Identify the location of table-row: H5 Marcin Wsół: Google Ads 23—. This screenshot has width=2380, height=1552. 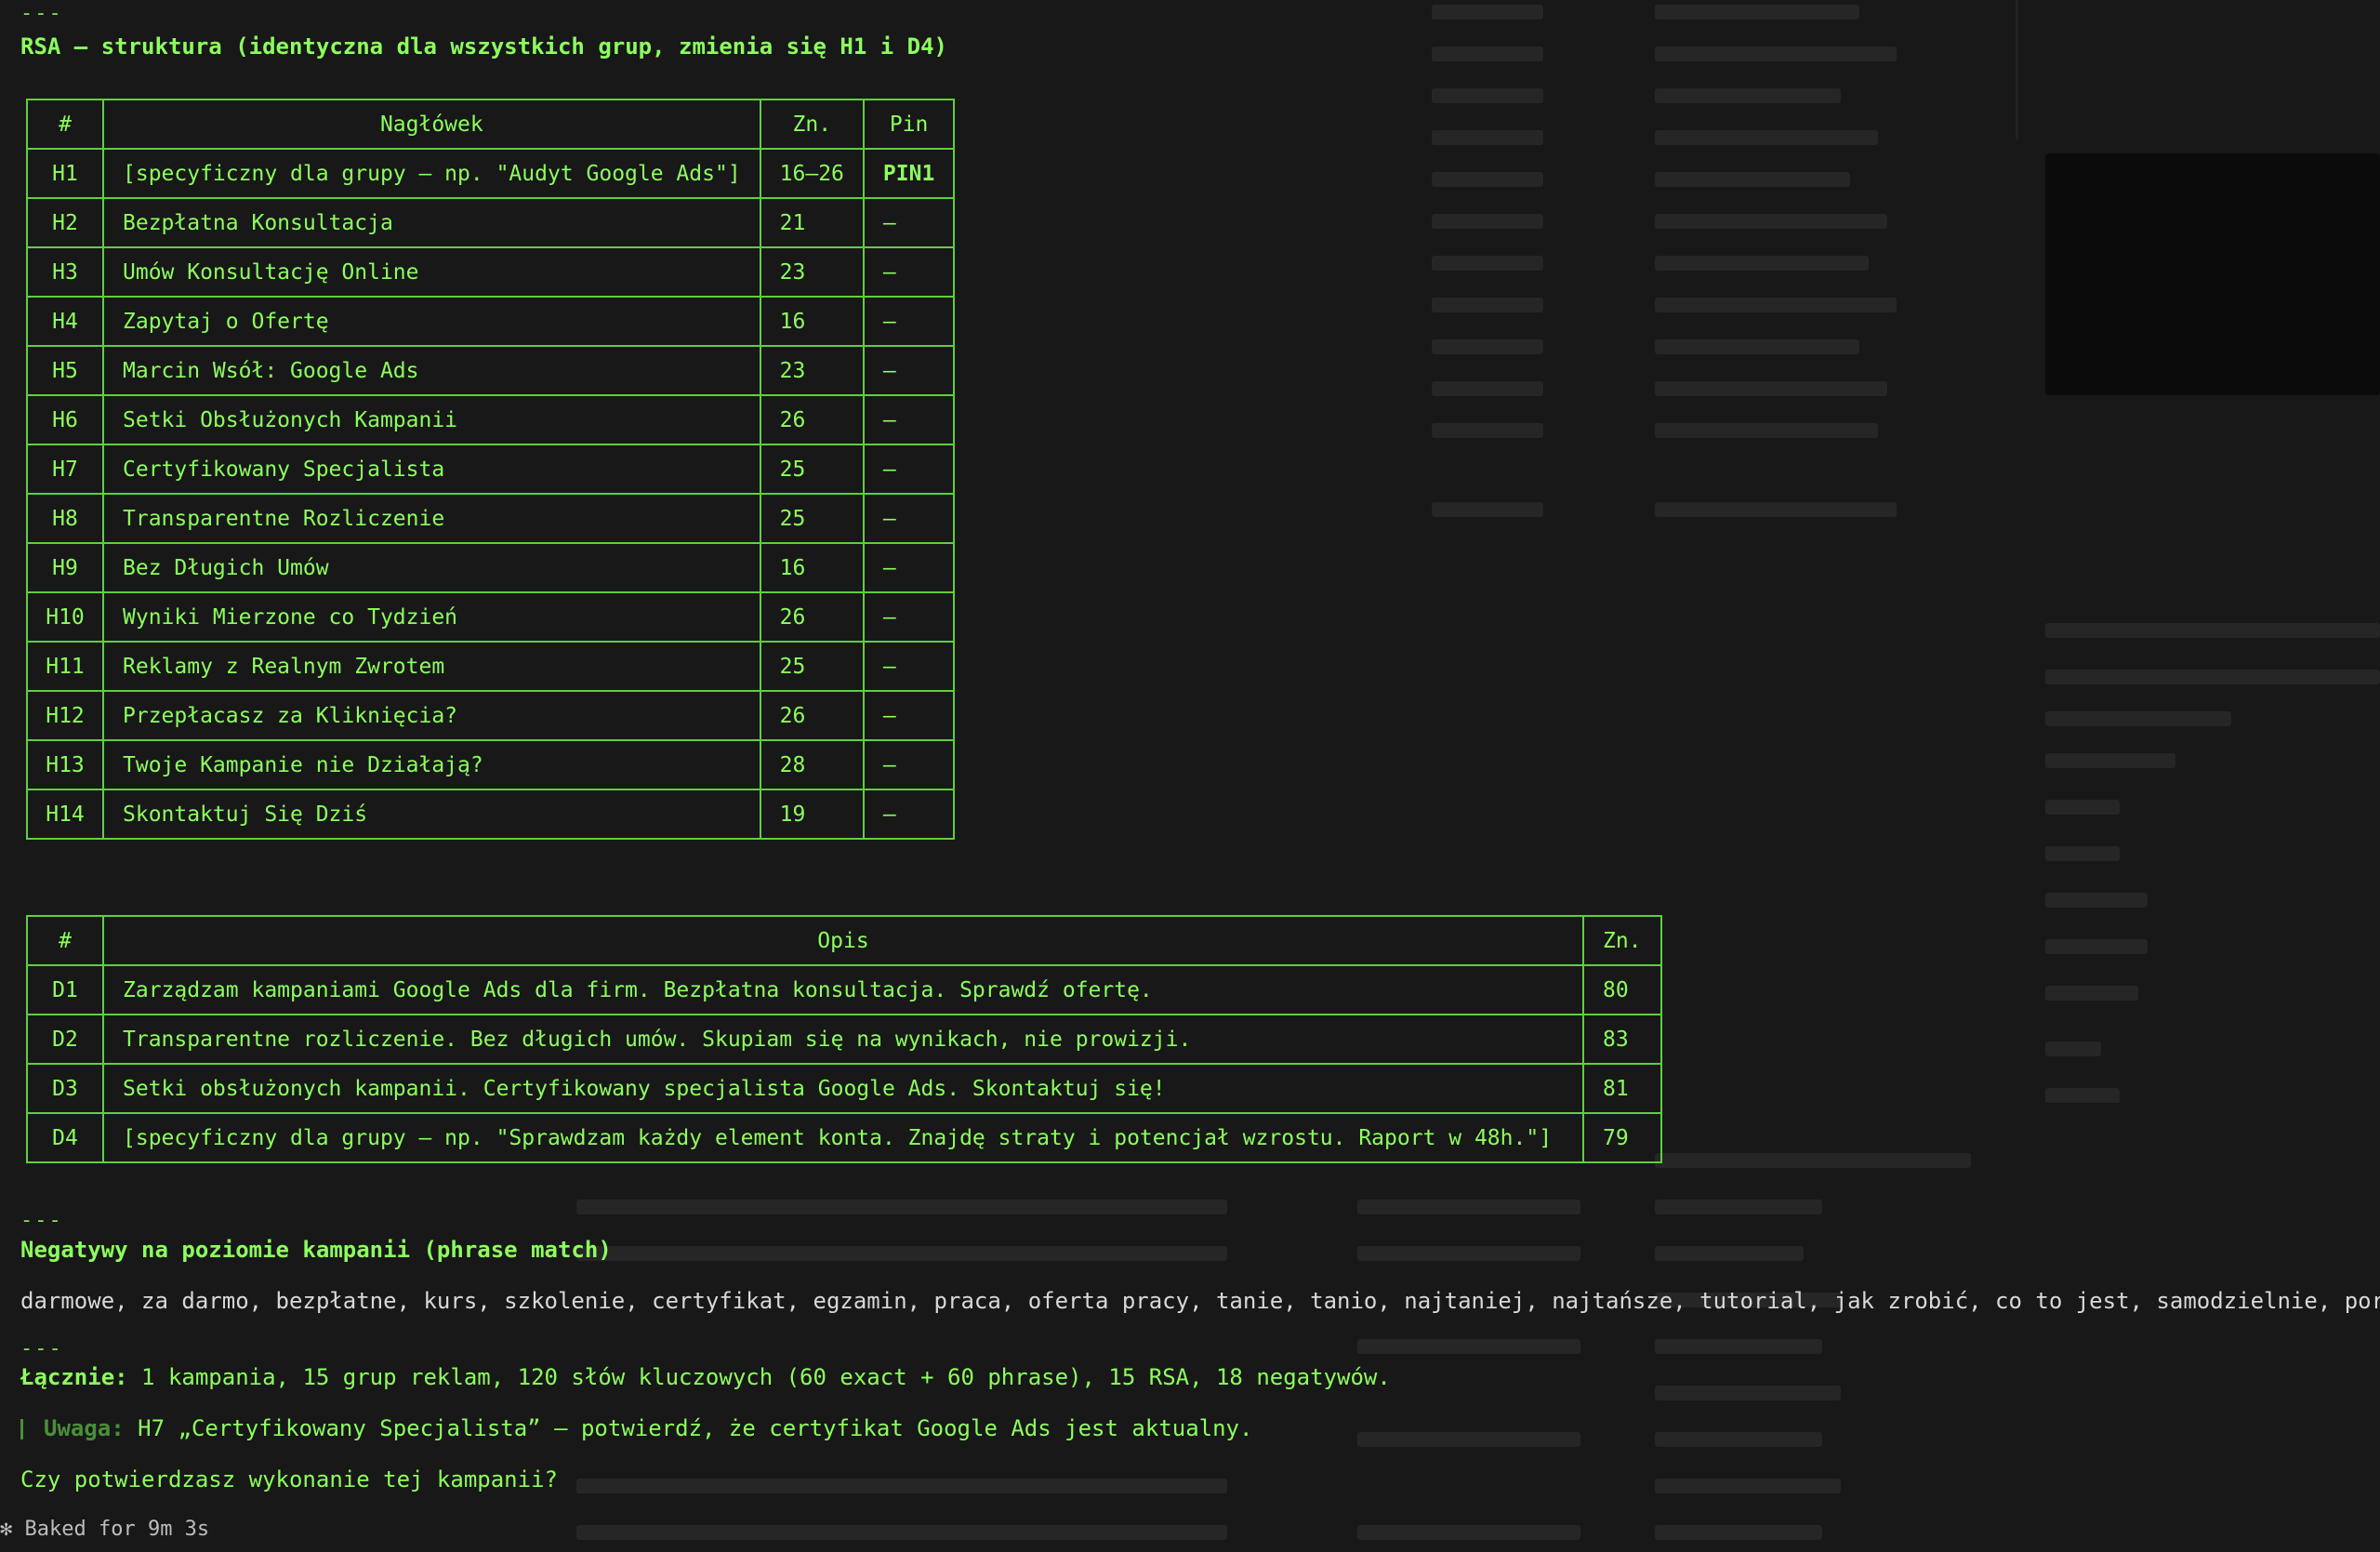
(491, 370).